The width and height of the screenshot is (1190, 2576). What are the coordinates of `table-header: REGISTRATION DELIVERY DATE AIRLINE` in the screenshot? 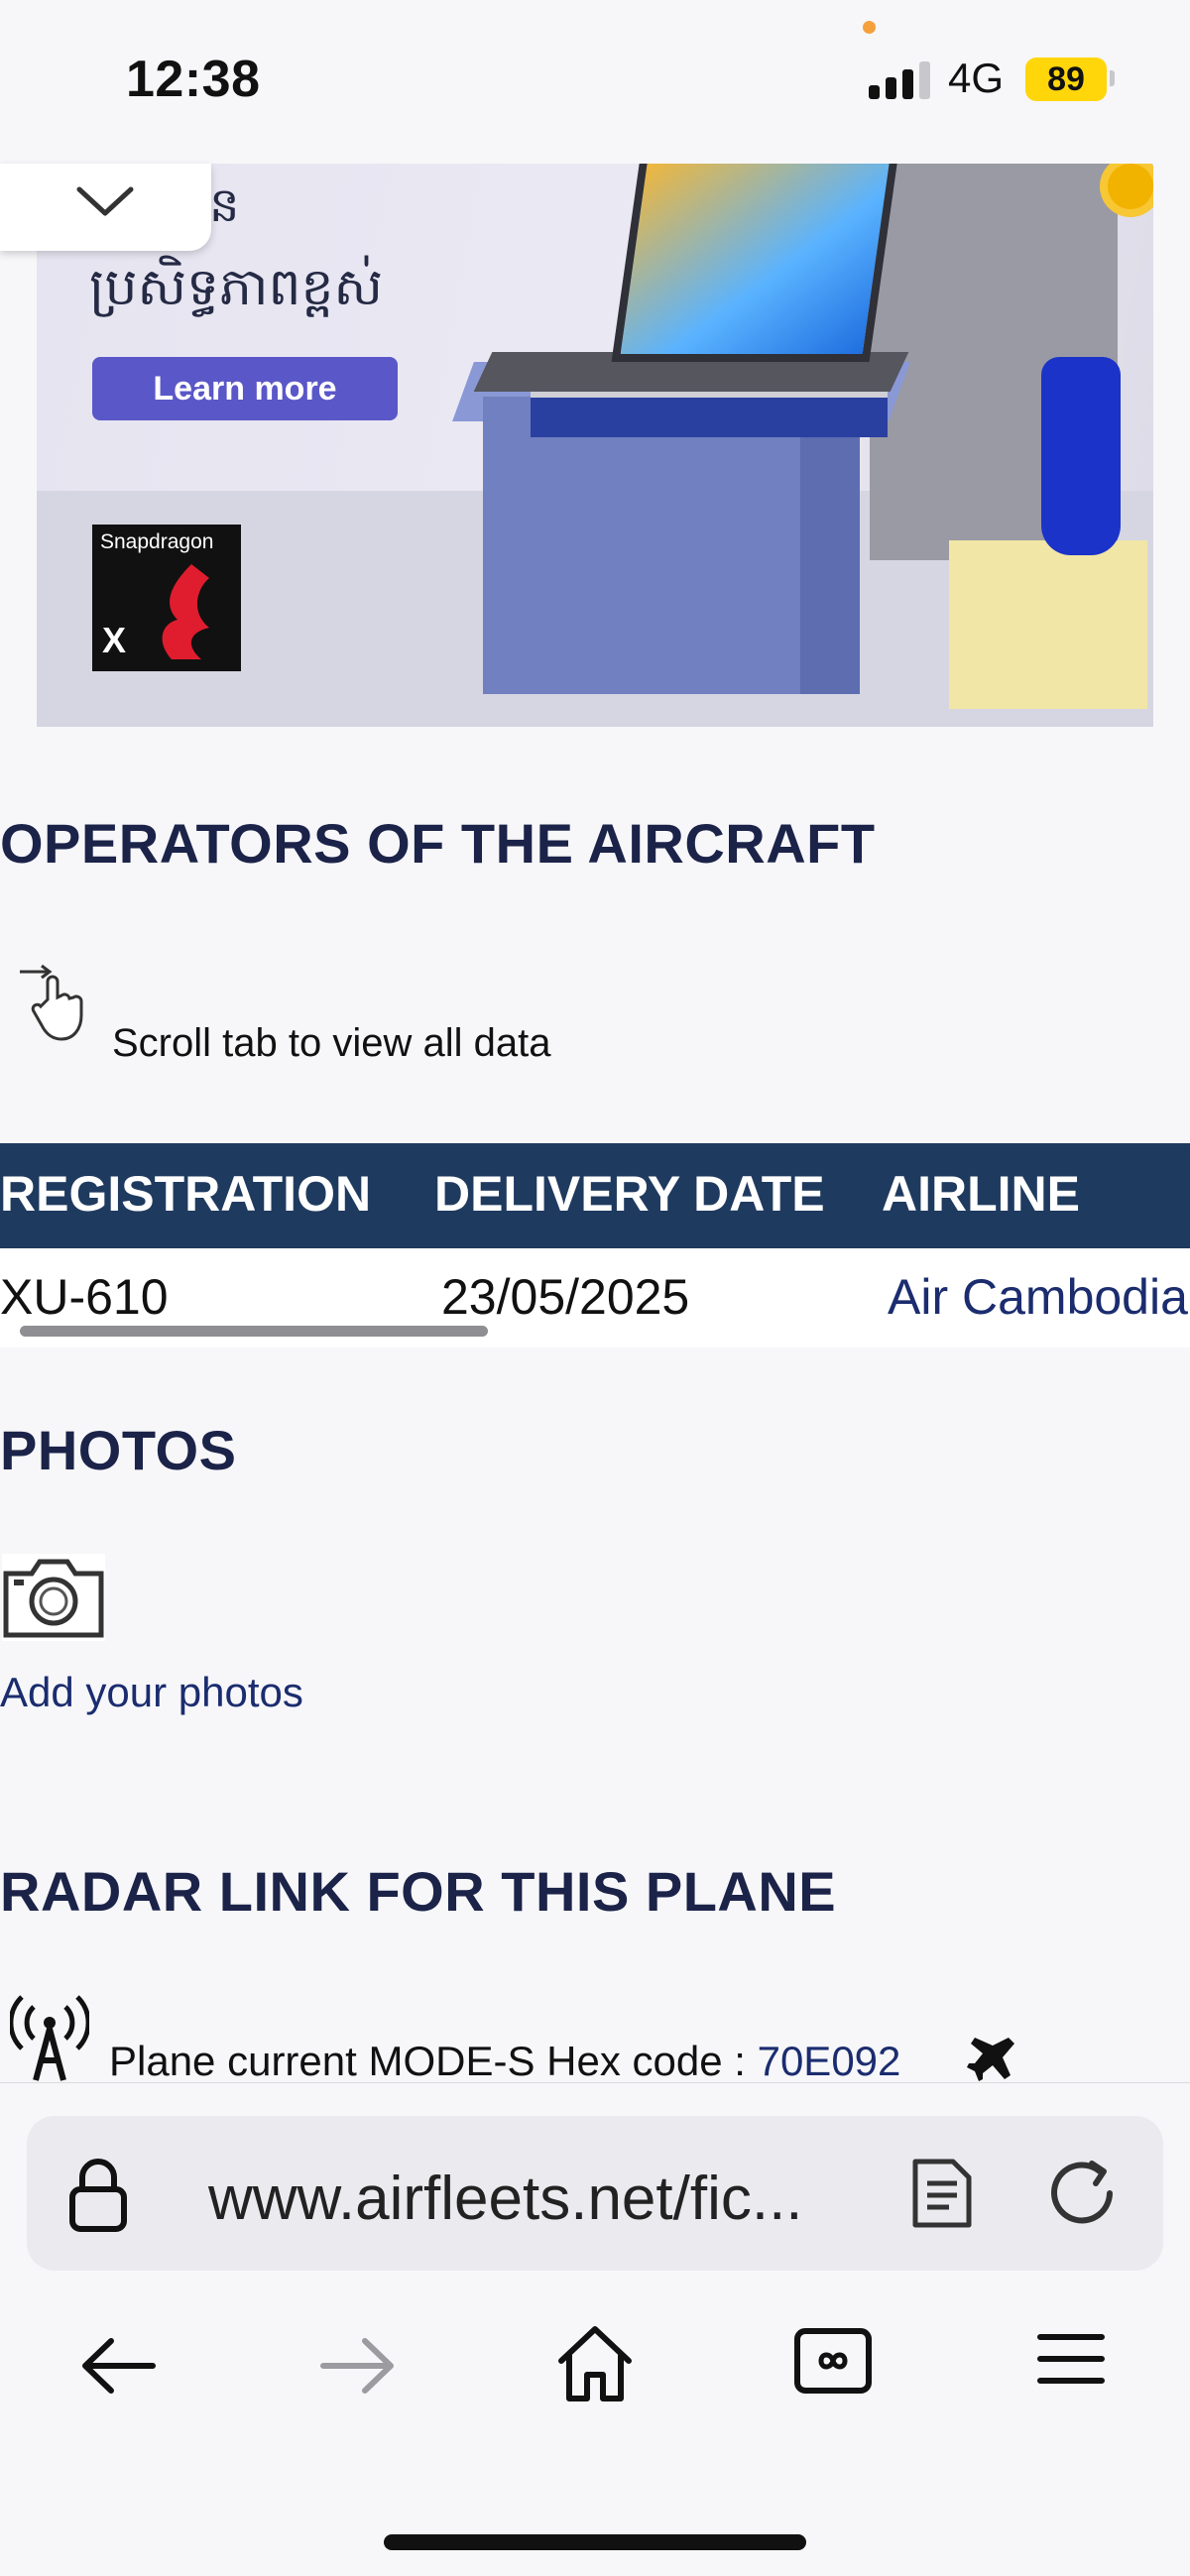 It's located at (595, 1195).